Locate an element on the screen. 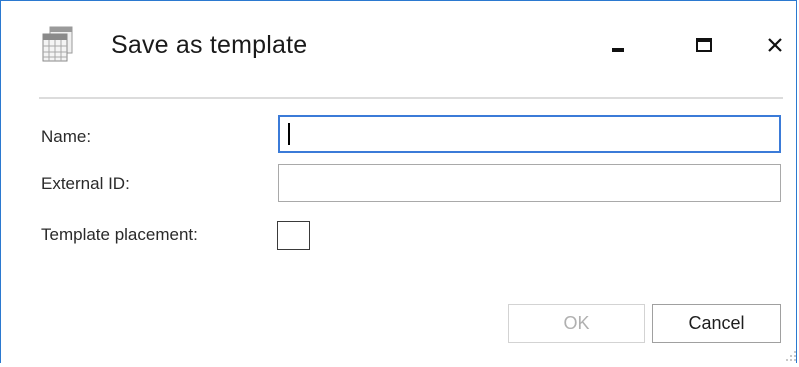  resize-grip is located at coordinates (791, 355).